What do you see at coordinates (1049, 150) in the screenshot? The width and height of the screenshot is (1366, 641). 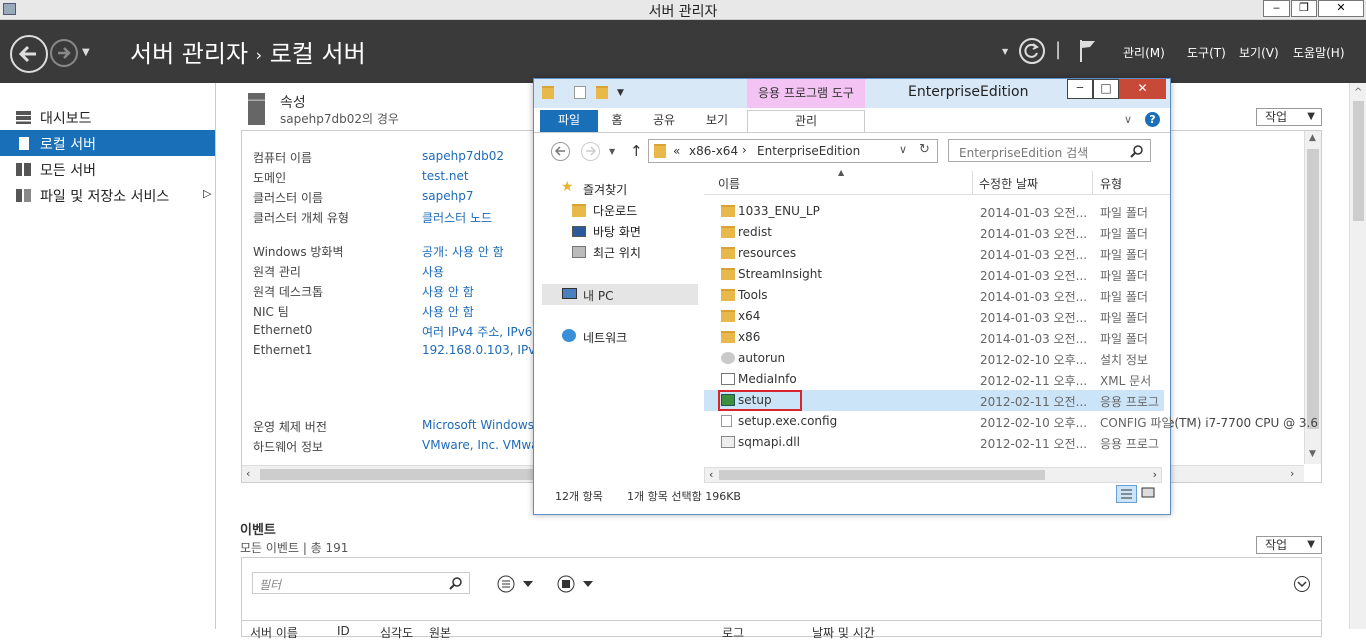 I see `explorer-search-input: EnterpriseEdition 검색` at bounding box center [1049, 150].